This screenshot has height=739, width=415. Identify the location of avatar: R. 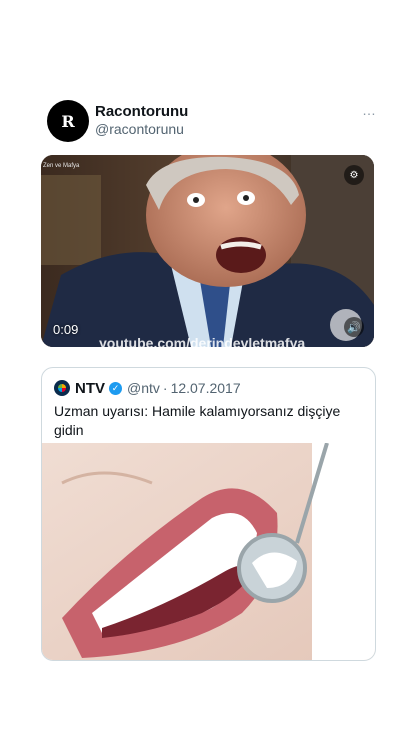
(68, 121).